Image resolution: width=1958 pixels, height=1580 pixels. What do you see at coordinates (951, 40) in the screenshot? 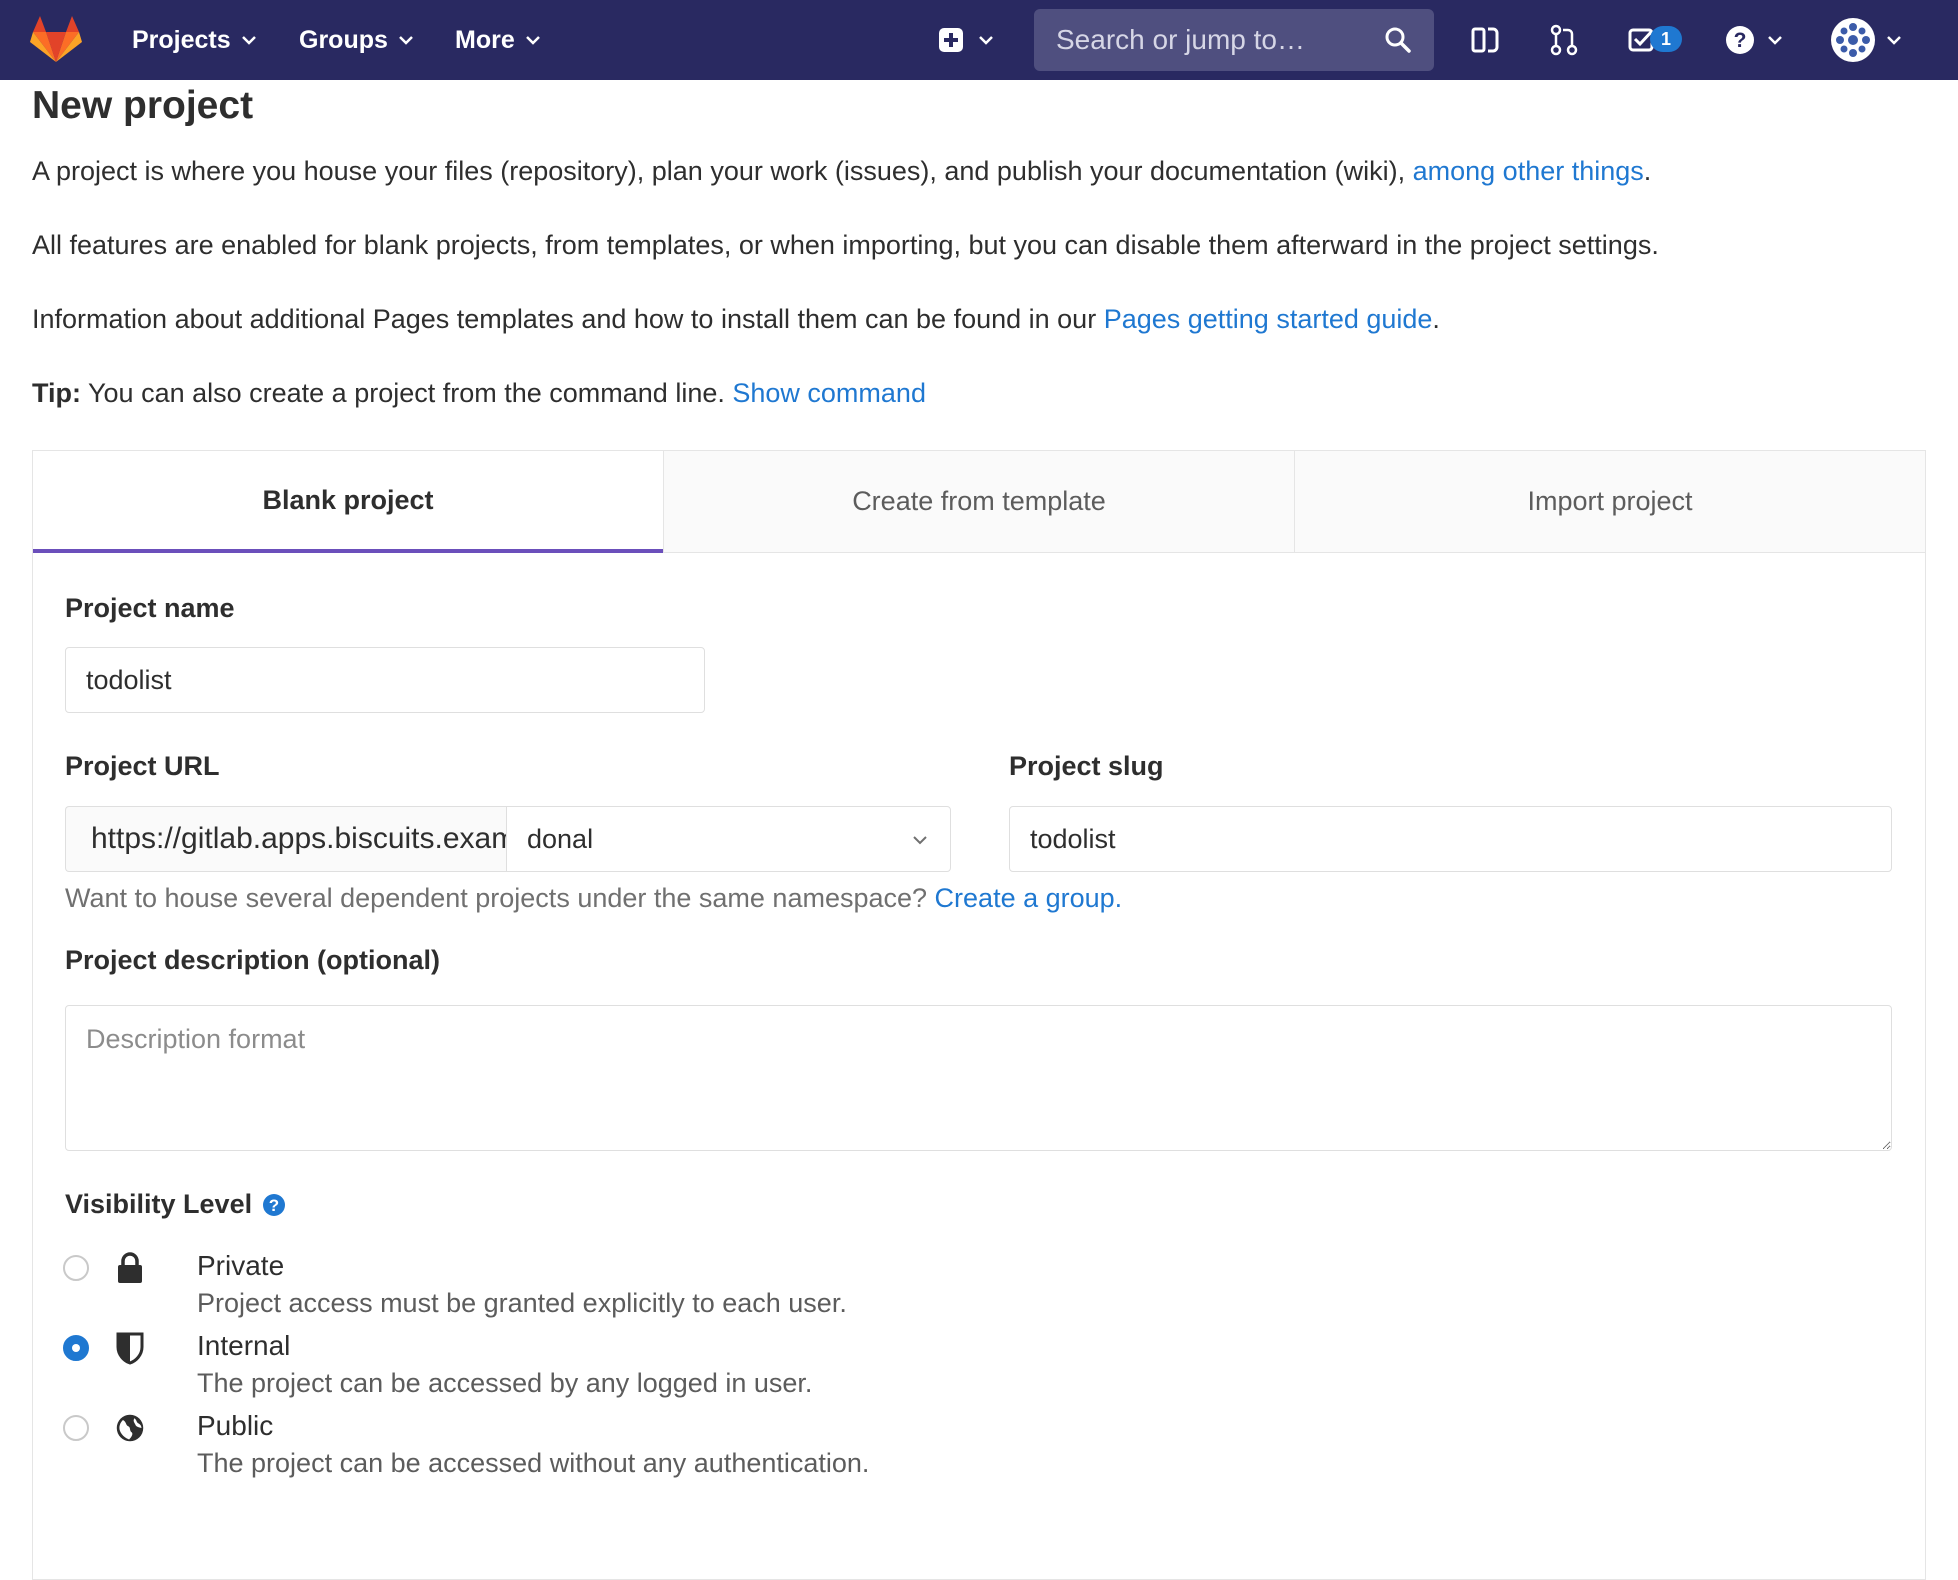
I see `plus-square-icon` at bounding box center [951, 40].